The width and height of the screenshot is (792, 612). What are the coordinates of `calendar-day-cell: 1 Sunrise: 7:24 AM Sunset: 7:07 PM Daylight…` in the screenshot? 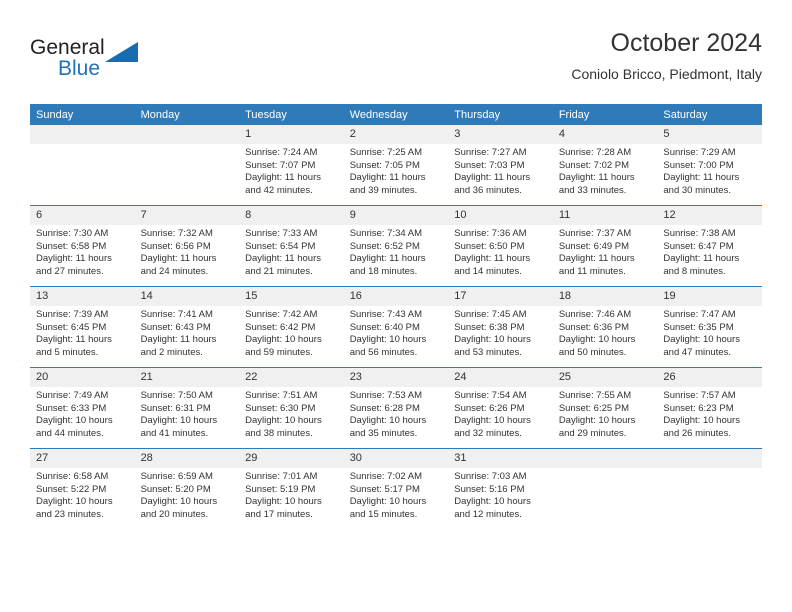 It's located at (291, 165).